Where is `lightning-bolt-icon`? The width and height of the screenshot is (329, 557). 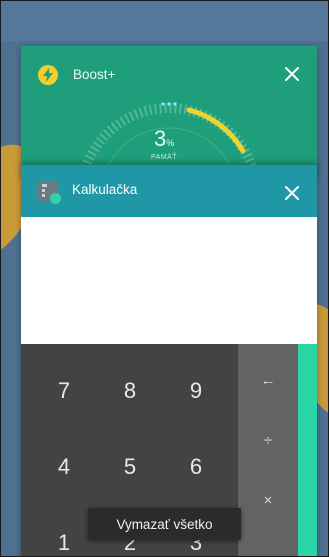
lightning-bolt-icon is located at coordinates (48, 75).